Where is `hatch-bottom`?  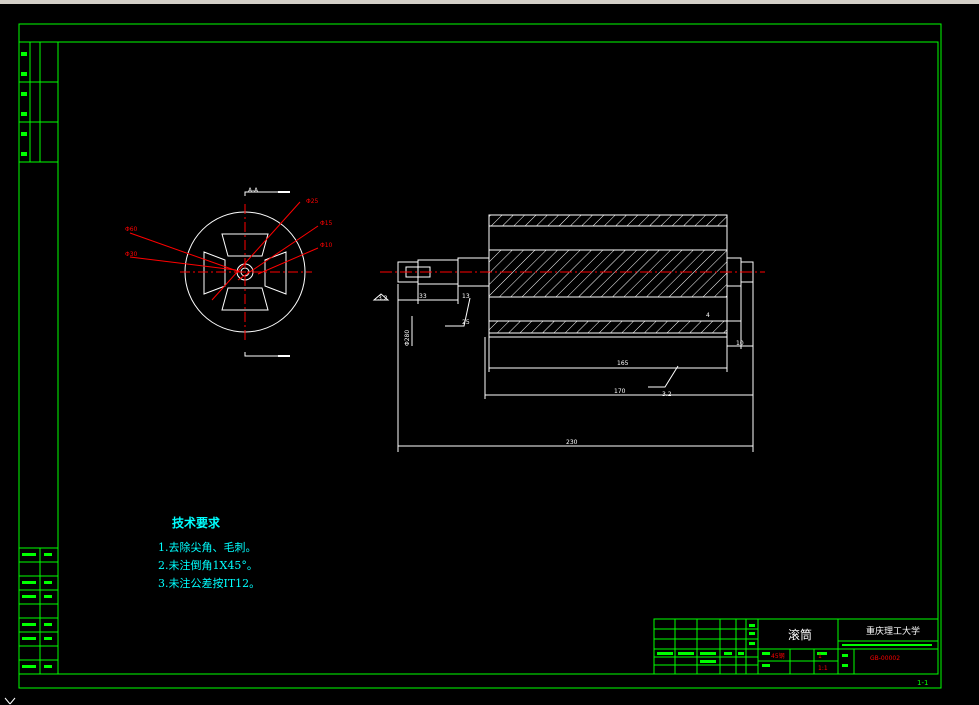 hatch-bottom is located at coordinates (608, 327).